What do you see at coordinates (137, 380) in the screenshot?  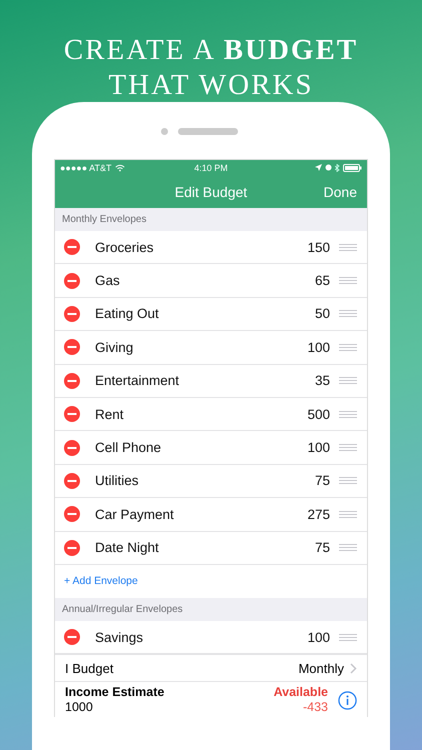 I see `envelope-name: Entertainment` at bounding box center [137, 380].